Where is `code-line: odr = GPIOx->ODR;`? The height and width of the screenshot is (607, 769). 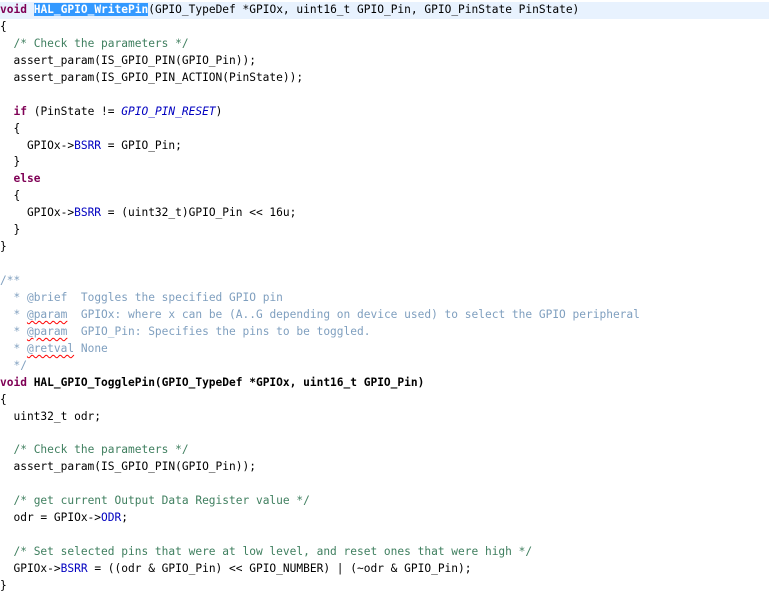
code-line: odr = GPIOx->ODR; is located at coordinates (384, 518).